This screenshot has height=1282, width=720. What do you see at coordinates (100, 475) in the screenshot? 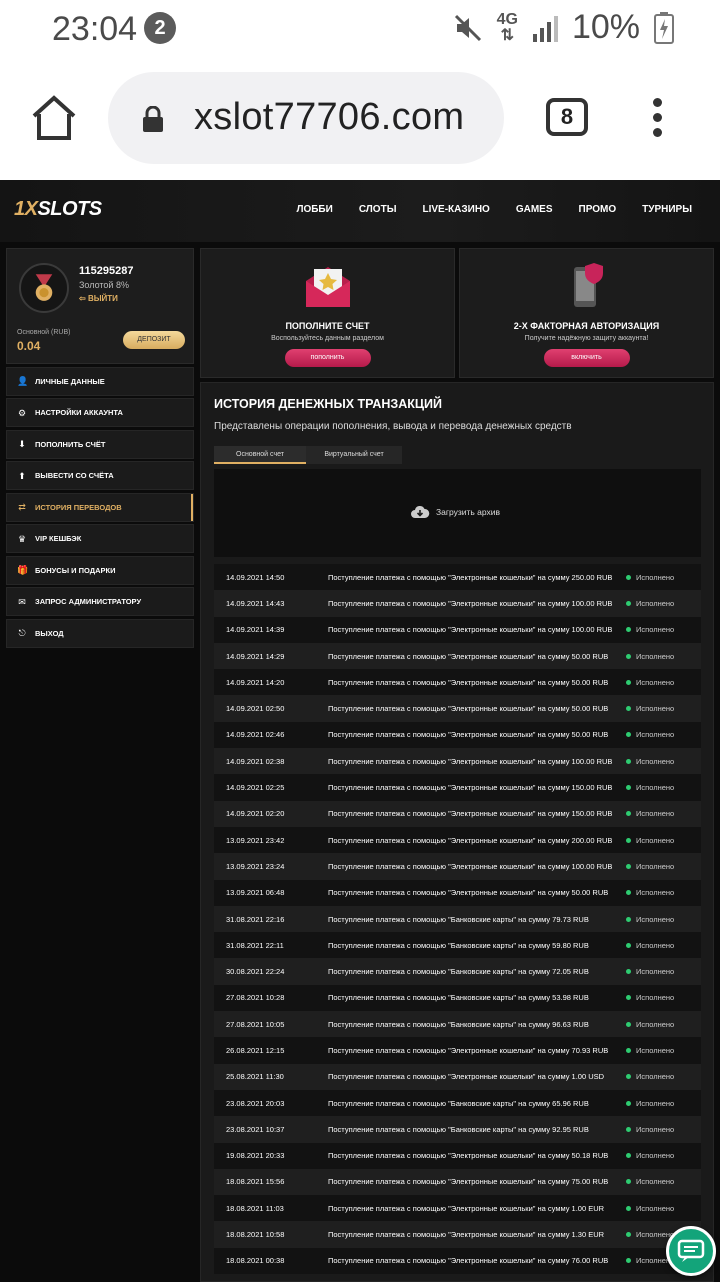
I see `sidebar-item-withdraw: ⬆ ВЫВЕСТИ СО СЧЁТА` at bounding box center [100, 475].